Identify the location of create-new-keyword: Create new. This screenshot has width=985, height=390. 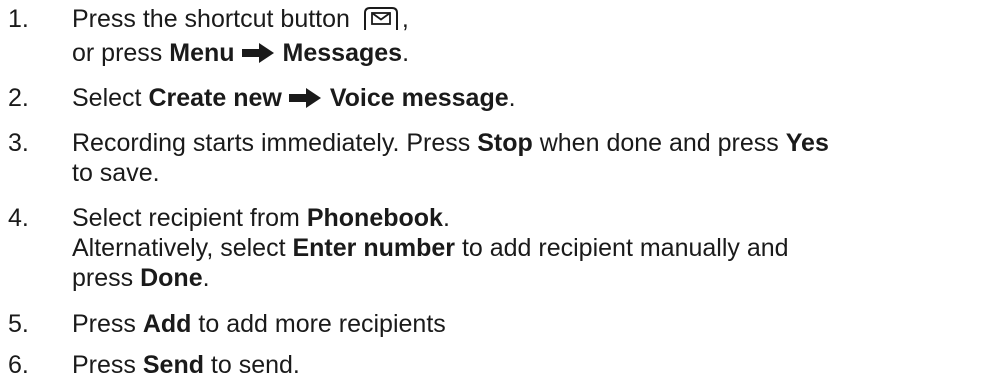
(215, 98).